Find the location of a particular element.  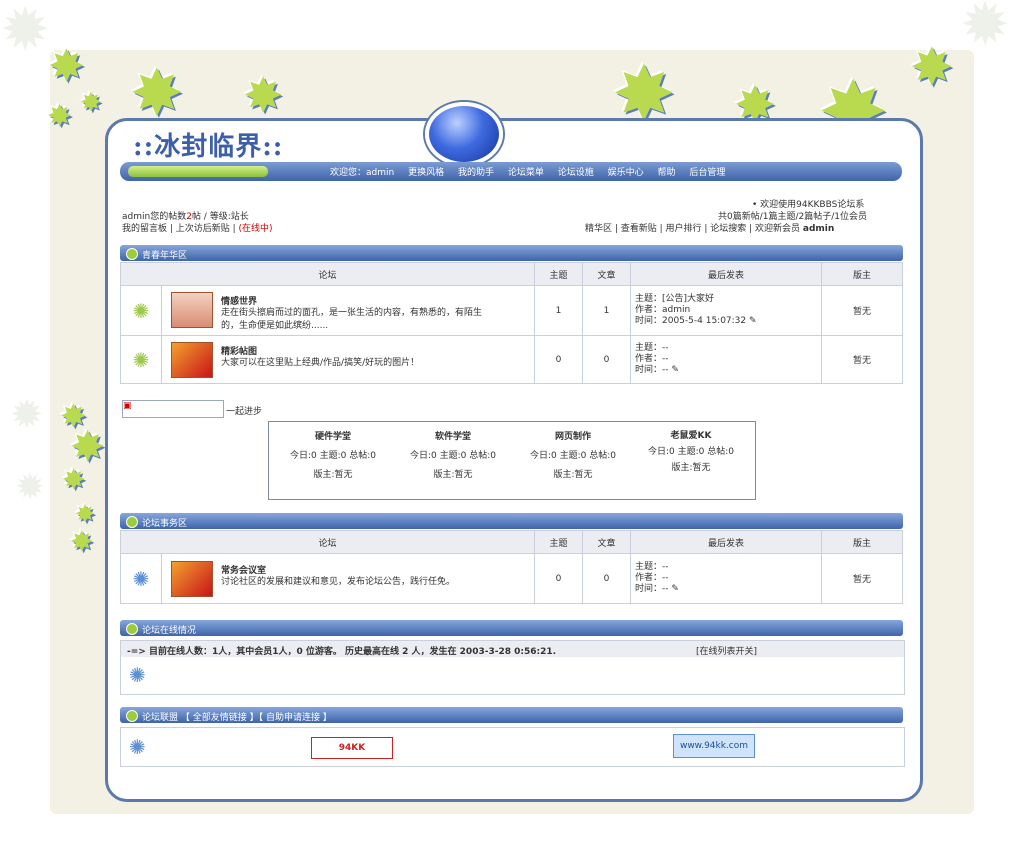

forum-name: 情感世界 is located at coordinates (348, 300).